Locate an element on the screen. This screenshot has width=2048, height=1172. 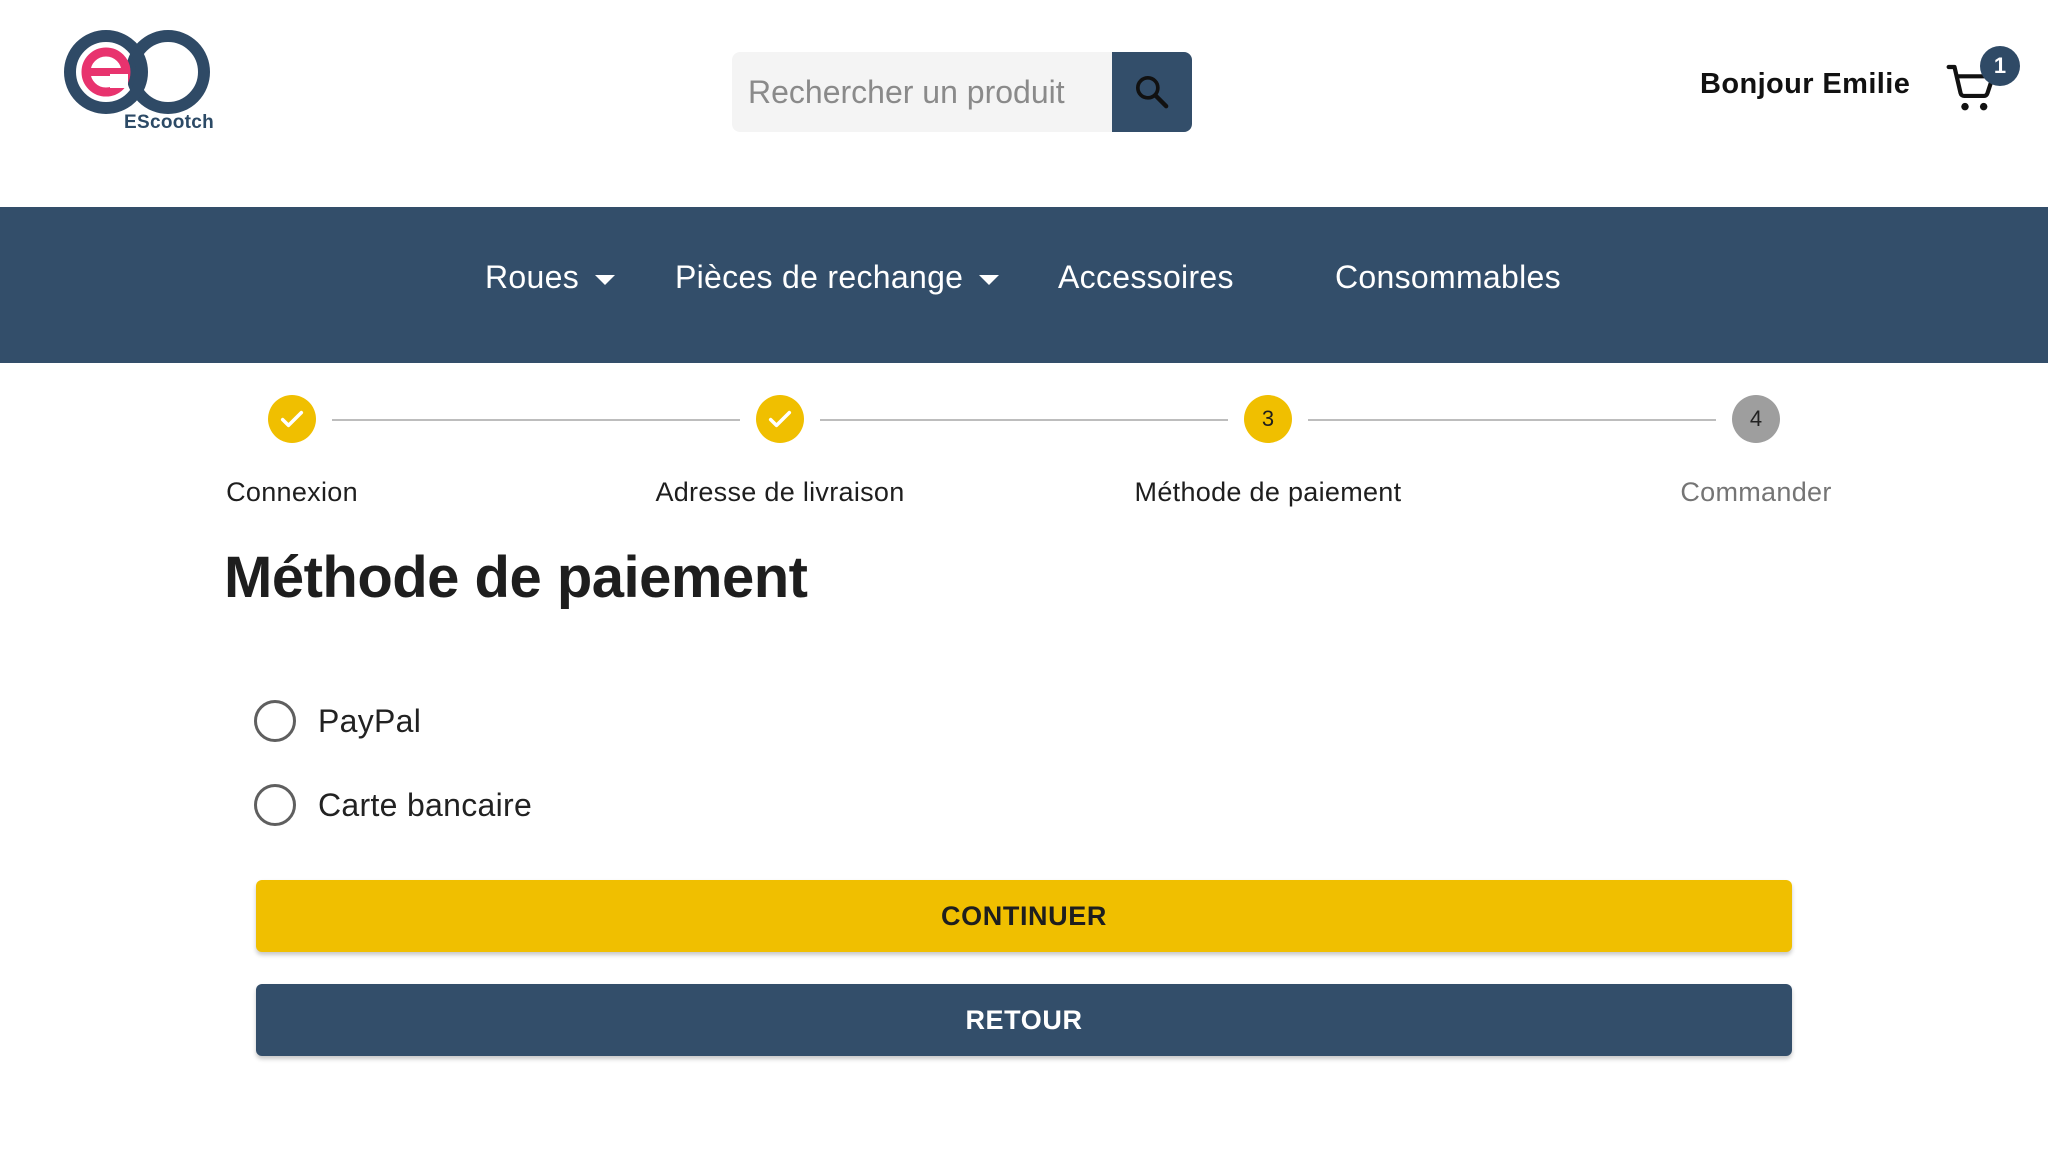
step-number: 4 is located at coordinates (1756, 418).